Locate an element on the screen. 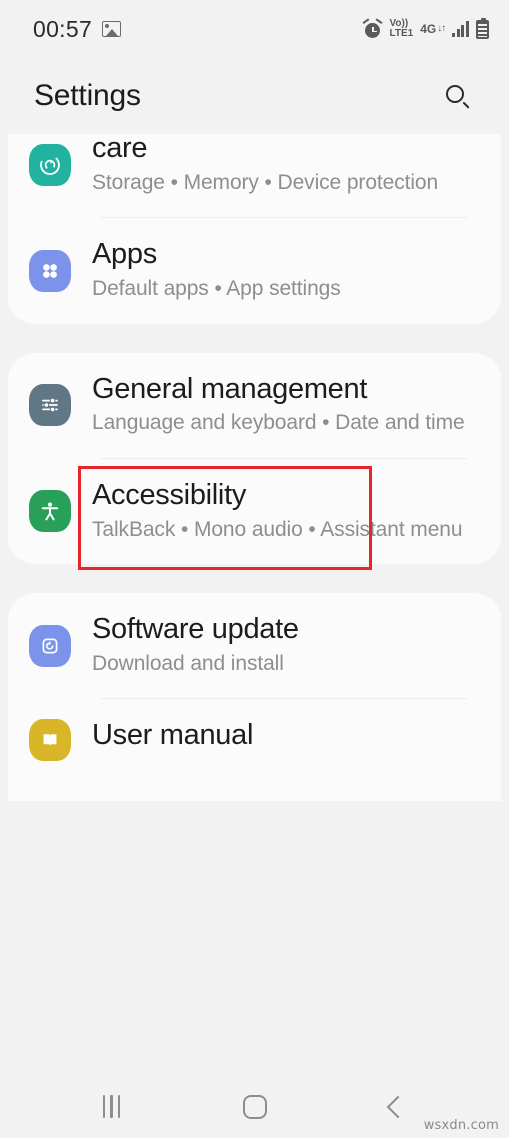  list-item-software-update: Software update Download and install is located at coordinates (254, 645).